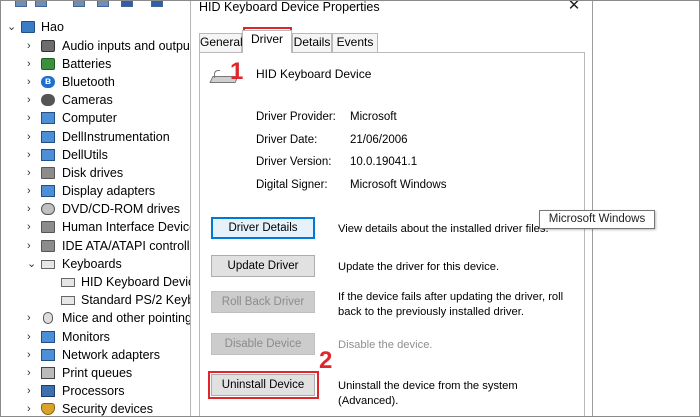 The width and height of the screenshot is (700, 417). Describe the element at coordinates (95, 282) in the screenshot. I see `tree-item-hid-keyboard: HID Keyboard Device` at that location.